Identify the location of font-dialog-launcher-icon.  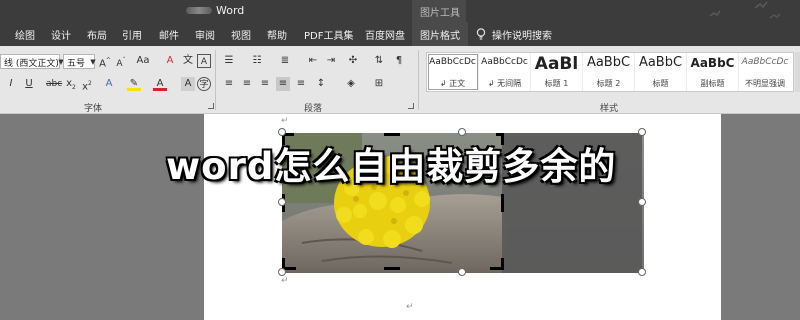
(211, 106).